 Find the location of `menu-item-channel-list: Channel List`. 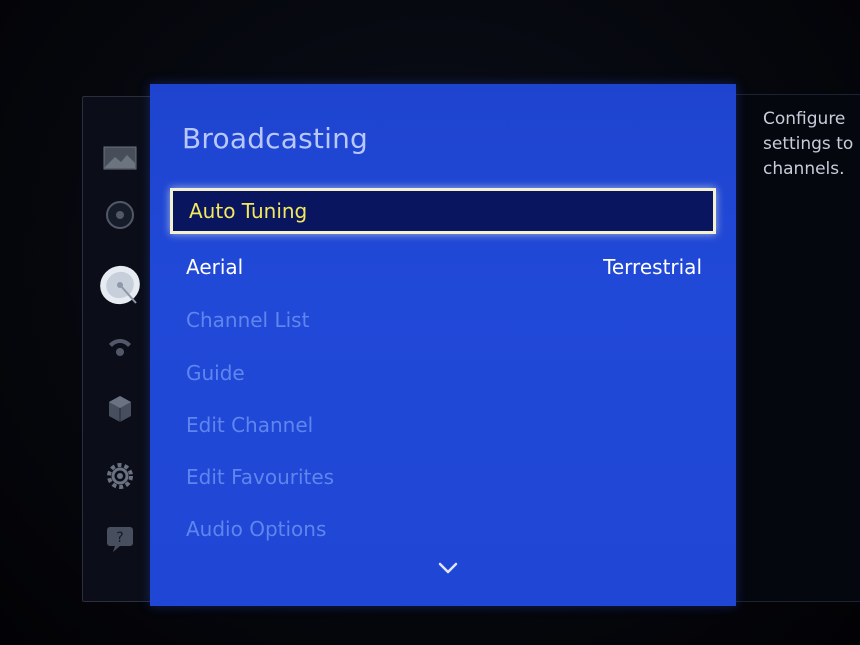

menu-item-channel-list: Channel List is located at coordinates (443, 320).